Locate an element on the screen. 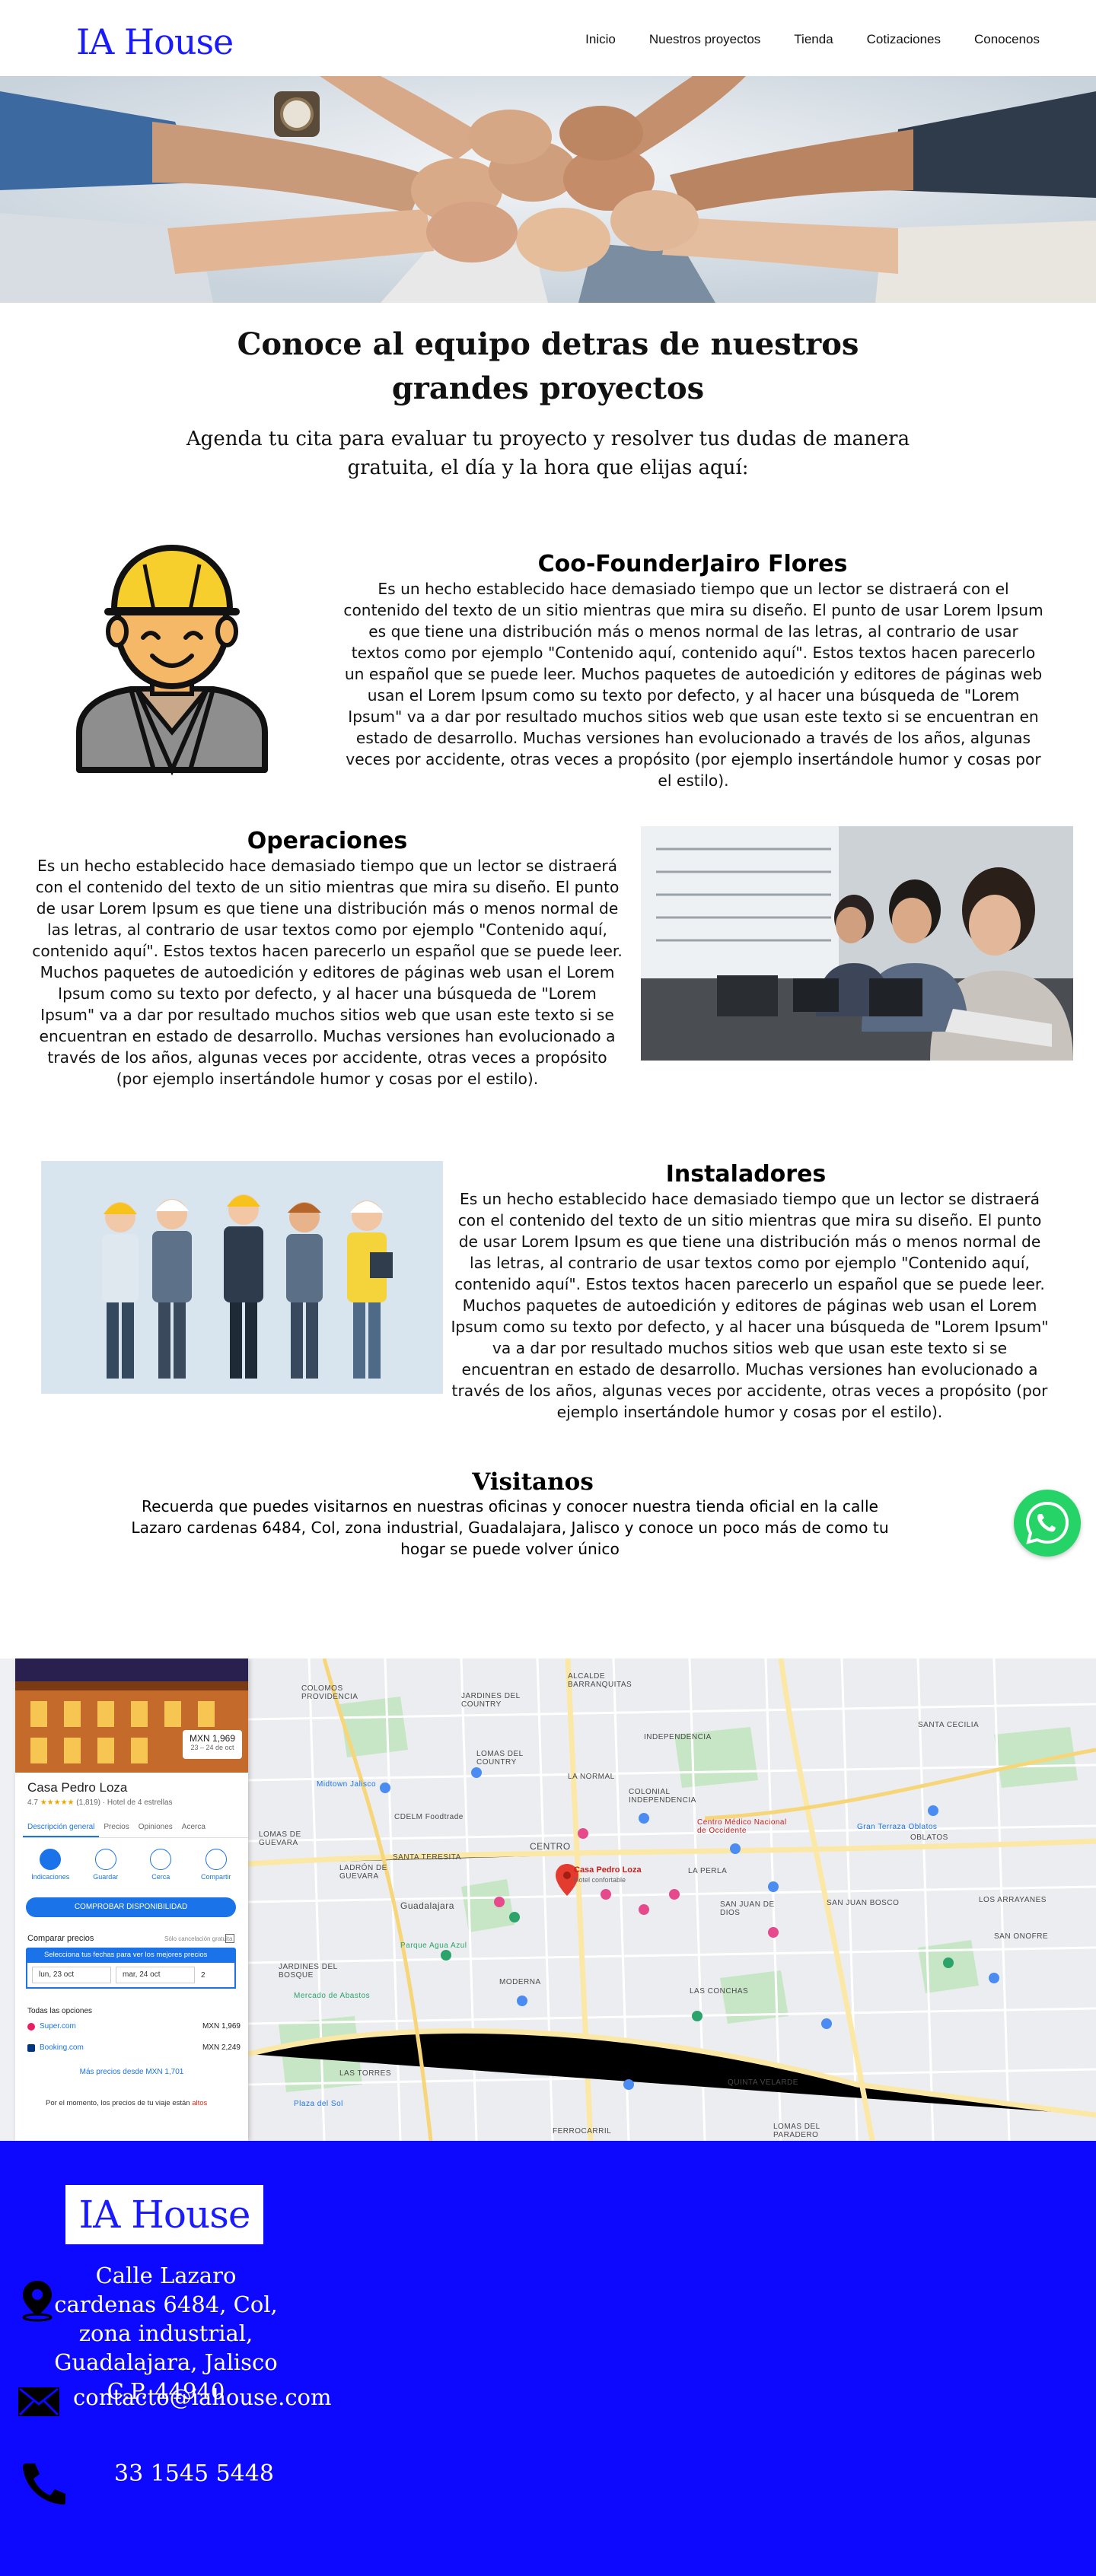  whatsapp-button is located at coordinates (1047, 1524).